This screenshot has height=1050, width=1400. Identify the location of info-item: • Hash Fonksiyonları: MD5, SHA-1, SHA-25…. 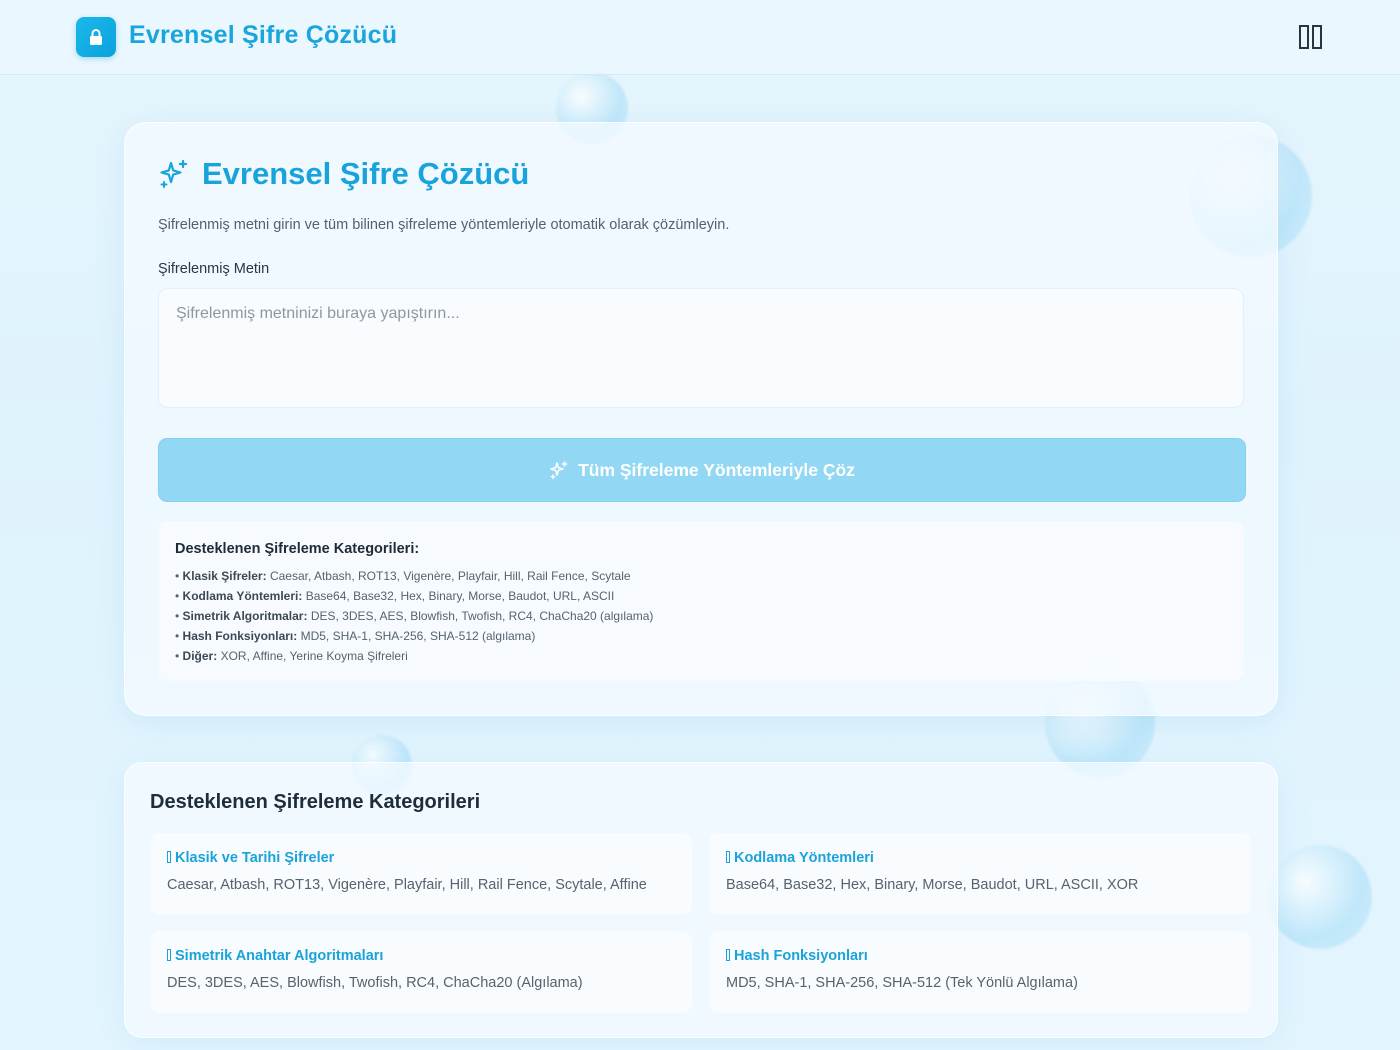
(355, 636).